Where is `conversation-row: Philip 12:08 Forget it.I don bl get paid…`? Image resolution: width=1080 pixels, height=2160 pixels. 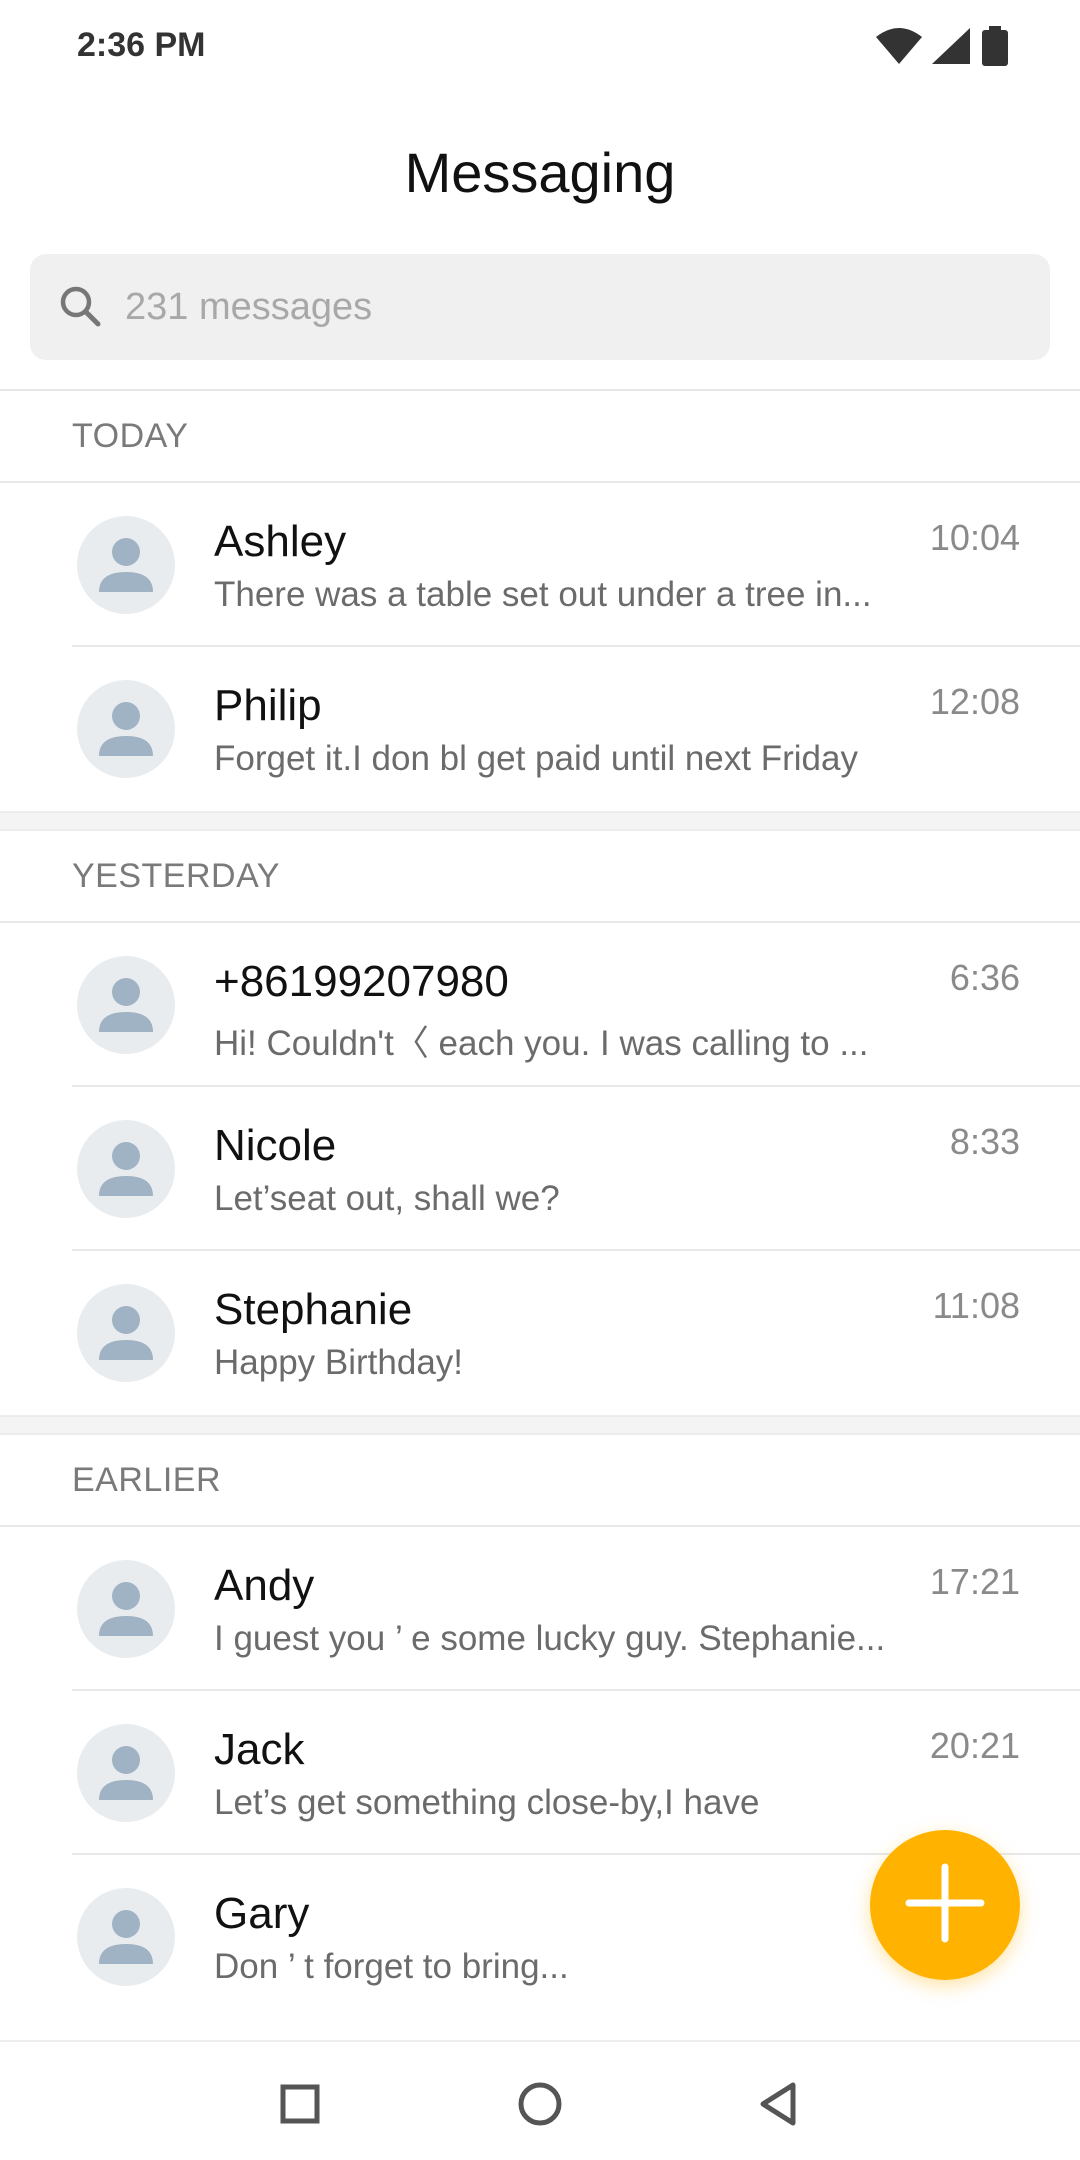
conversation-row: Philip 12:08 Forget it.I don bl get paid… is located at coordinates (576, 729).